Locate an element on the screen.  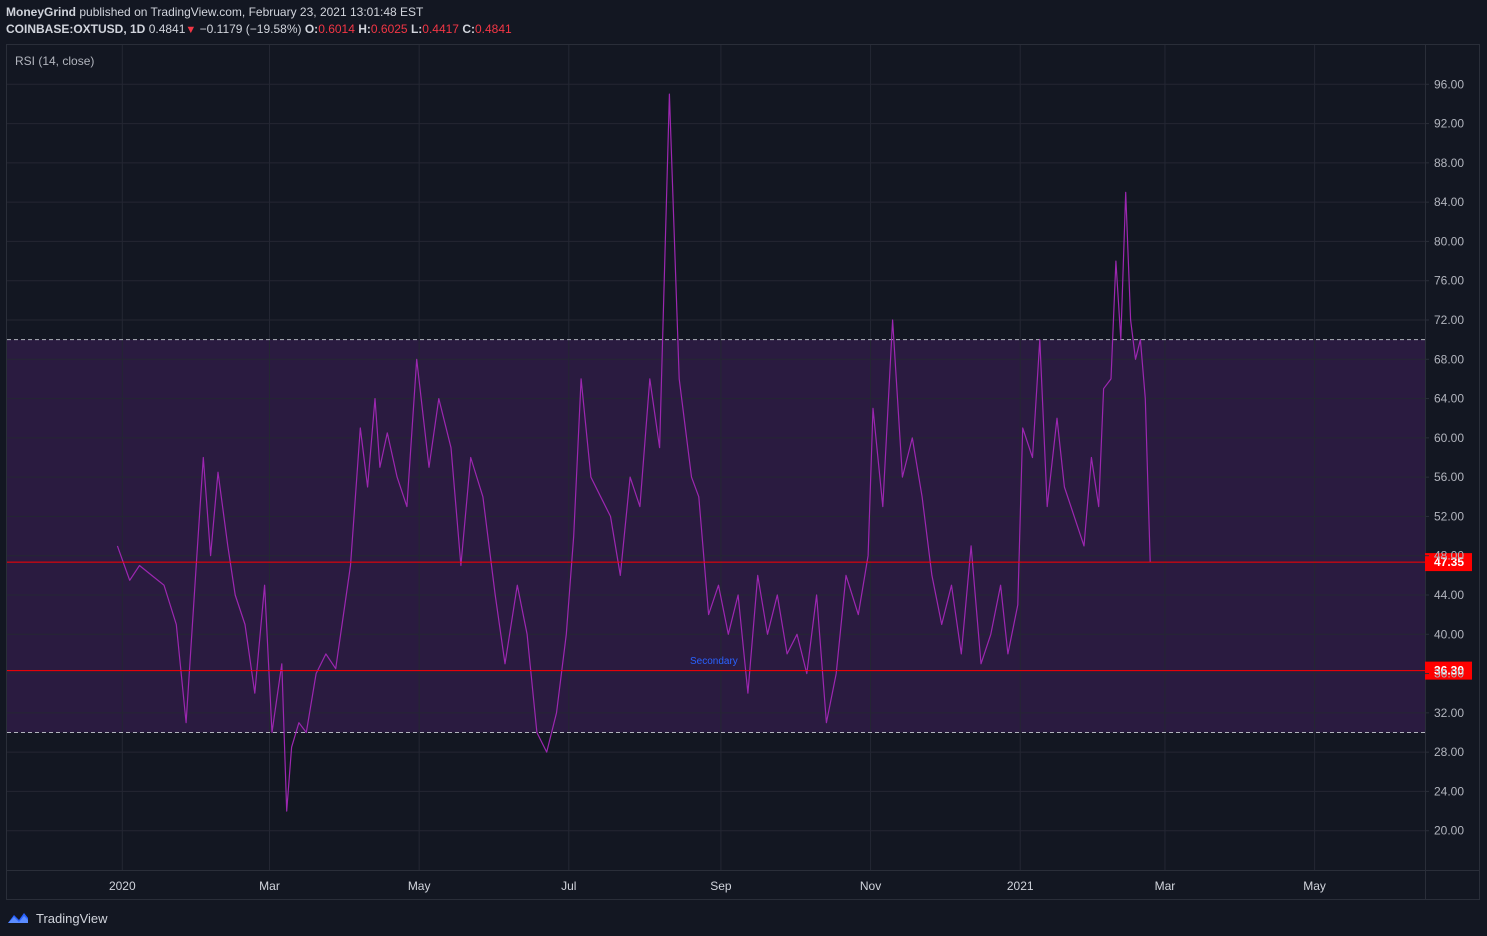
y-tick-label: 44.00 is located at coordinates (1449, 595).